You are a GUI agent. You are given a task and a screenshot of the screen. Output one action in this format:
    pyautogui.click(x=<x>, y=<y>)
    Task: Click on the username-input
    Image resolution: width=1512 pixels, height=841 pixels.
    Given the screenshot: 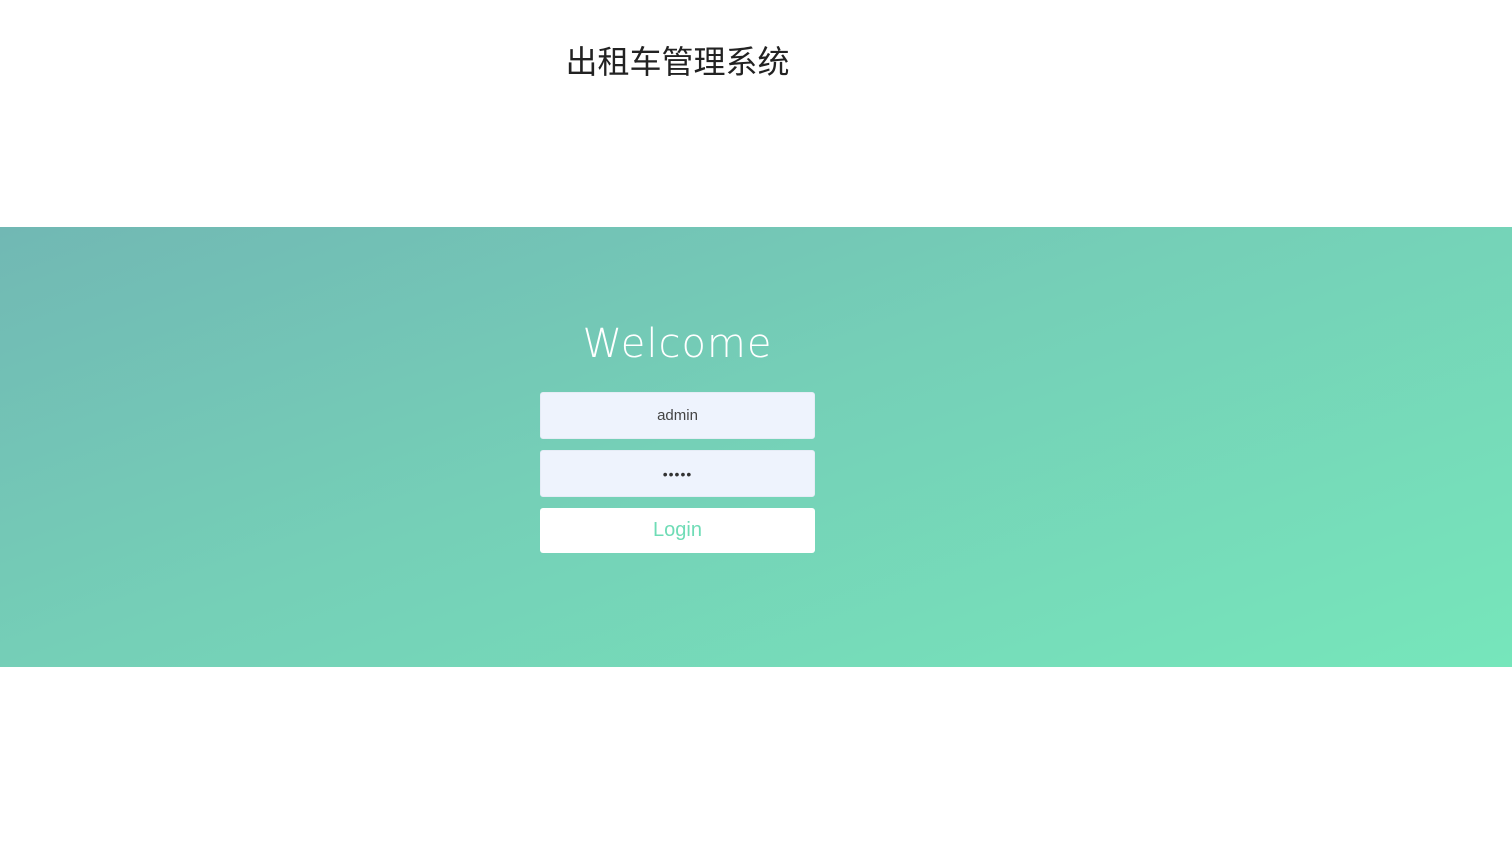 What is the action you would take?
    pyautogui.click(x=677, y=415)
    